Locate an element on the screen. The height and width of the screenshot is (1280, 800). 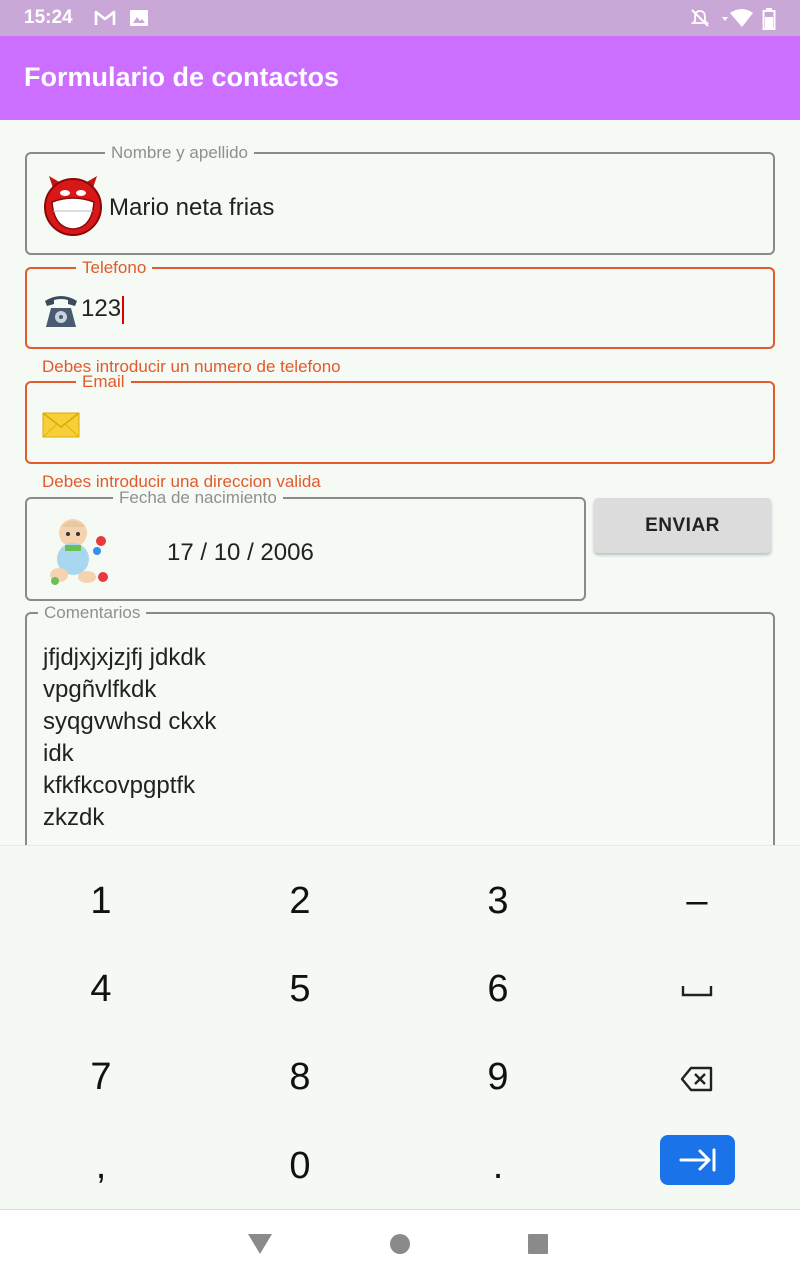
home-circle-icon is located at coordinates (400, 1244).